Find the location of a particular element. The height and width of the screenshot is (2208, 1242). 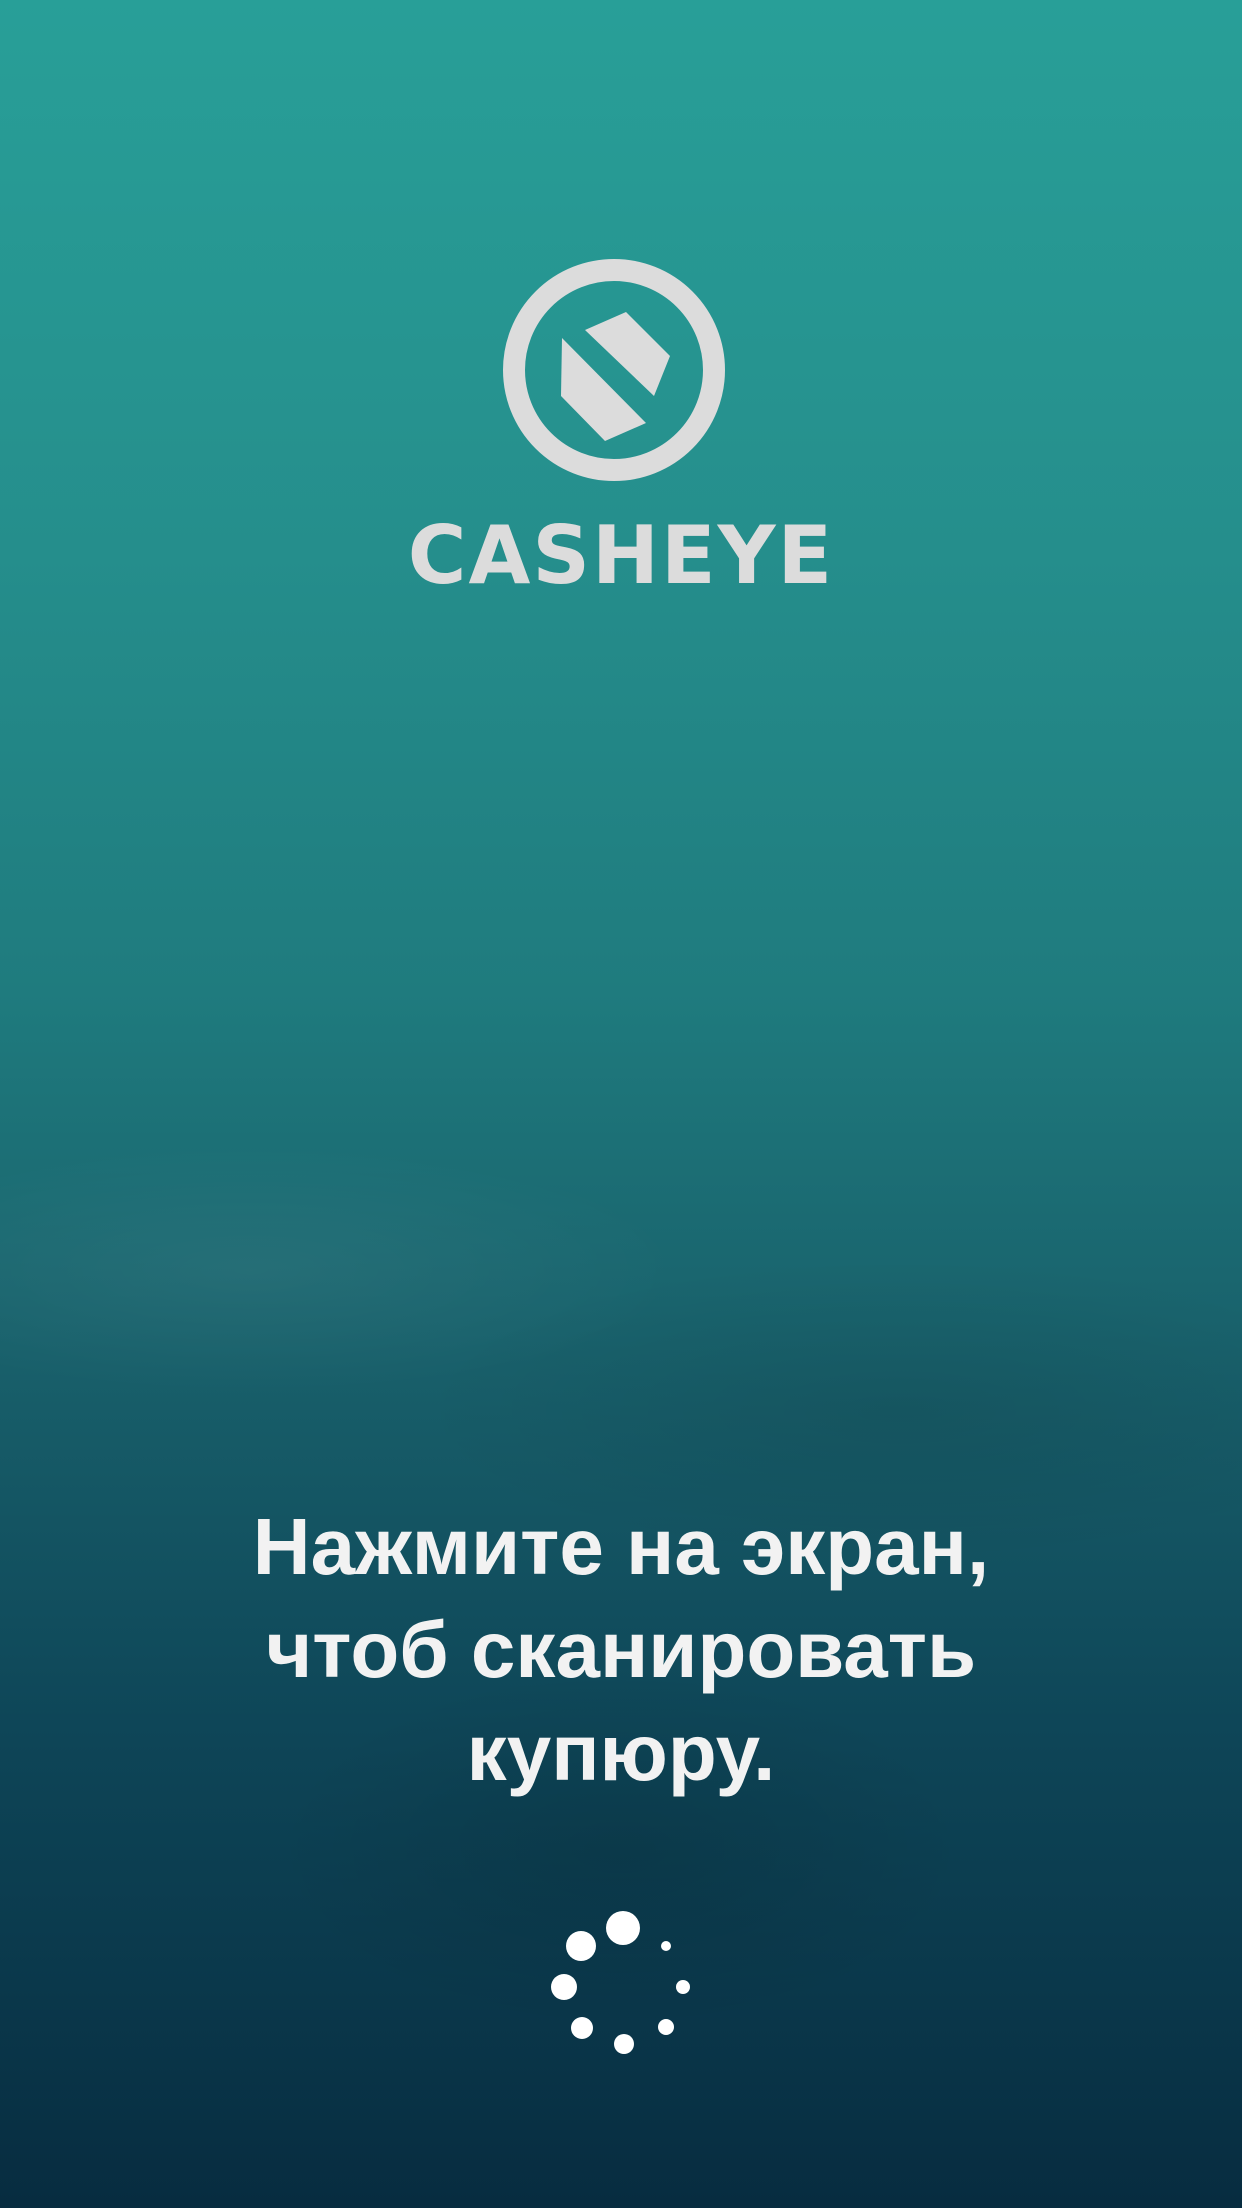

scan-instruction-line: чтоб сканировать is located at coordinates (621, 1649).